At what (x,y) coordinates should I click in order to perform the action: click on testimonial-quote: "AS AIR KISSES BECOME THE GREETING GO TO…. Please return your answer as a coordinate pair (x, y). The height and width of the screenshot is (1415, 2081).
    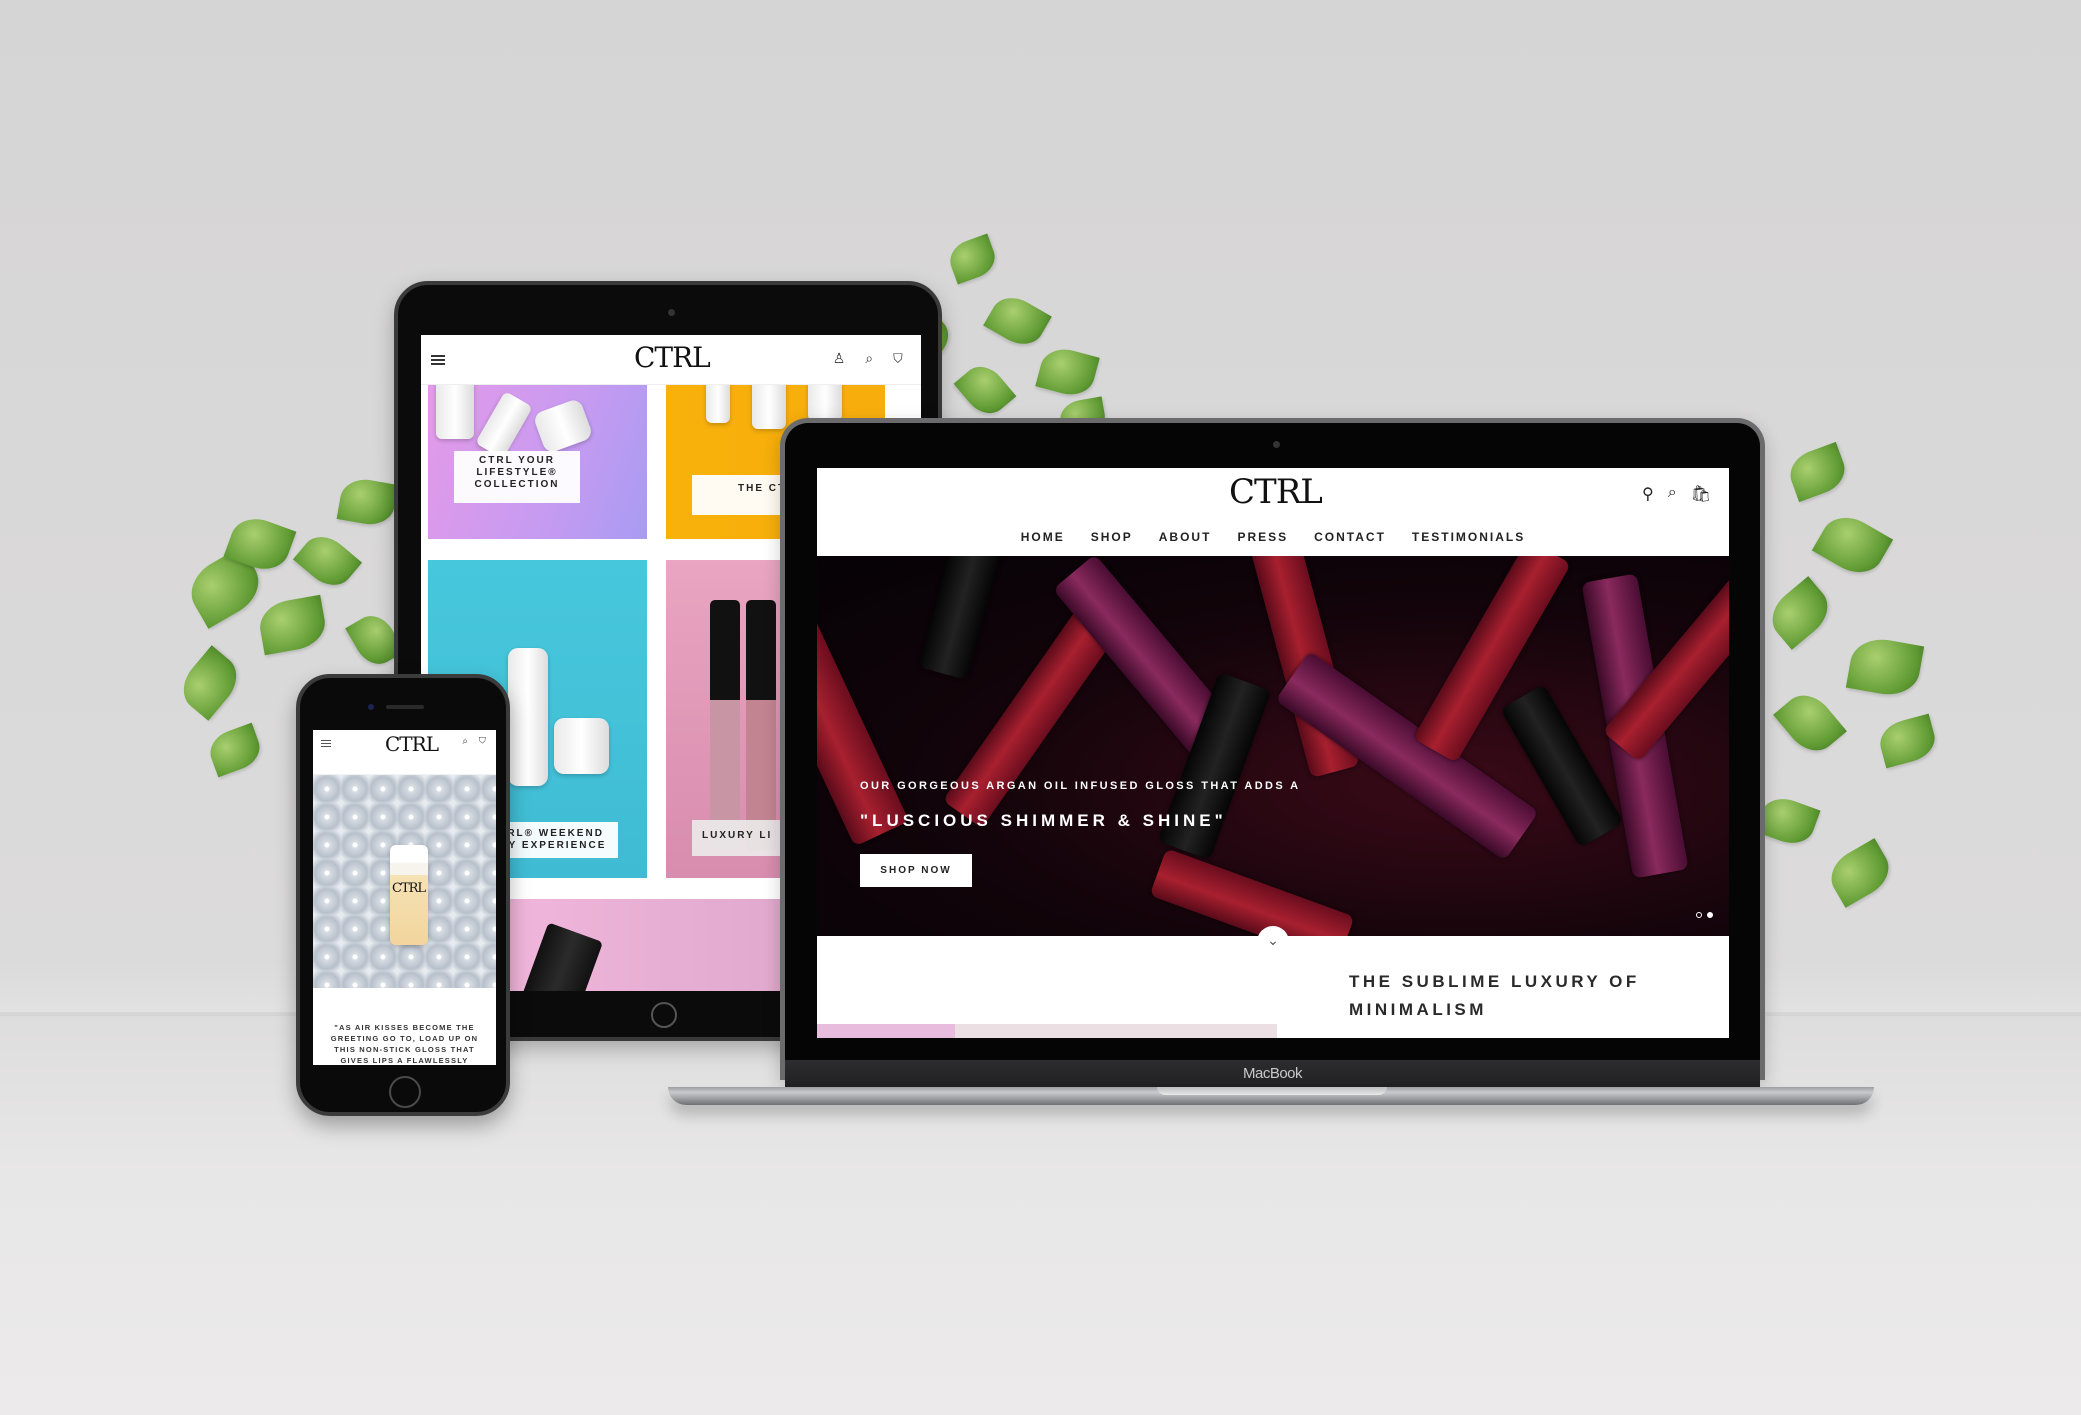
    Looking at the image, I should click on (404, 1044).